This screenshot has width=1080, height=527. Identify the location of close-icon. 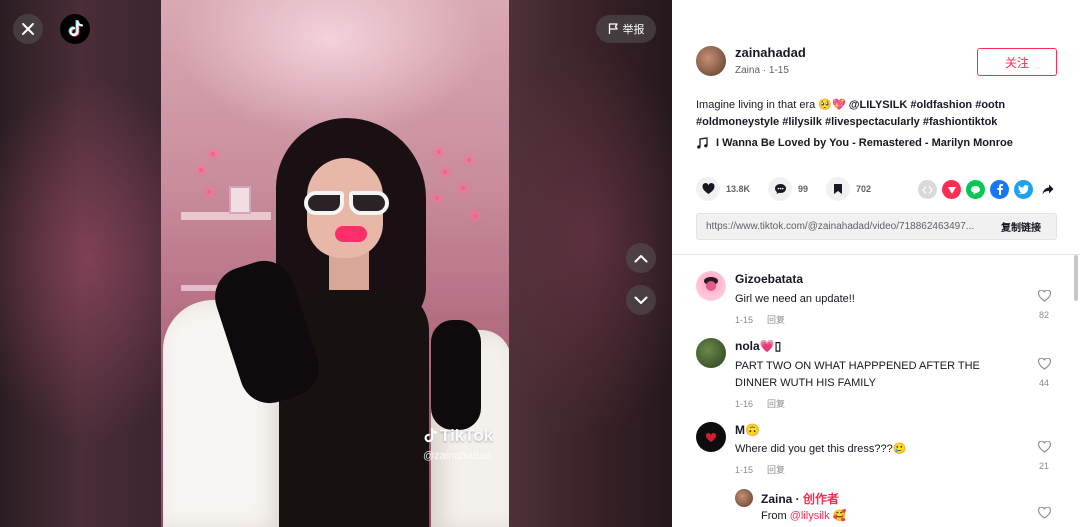
(28, 29).